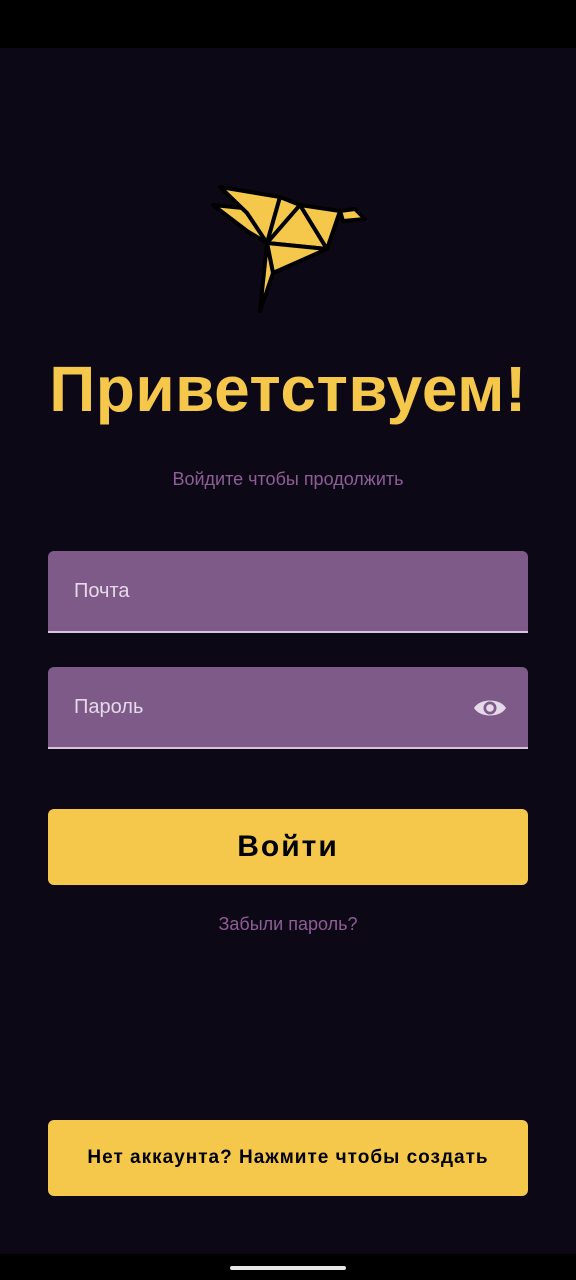 This screenshot has width=576, height=1280. I want to click on eye-icon, so click(490, 708).